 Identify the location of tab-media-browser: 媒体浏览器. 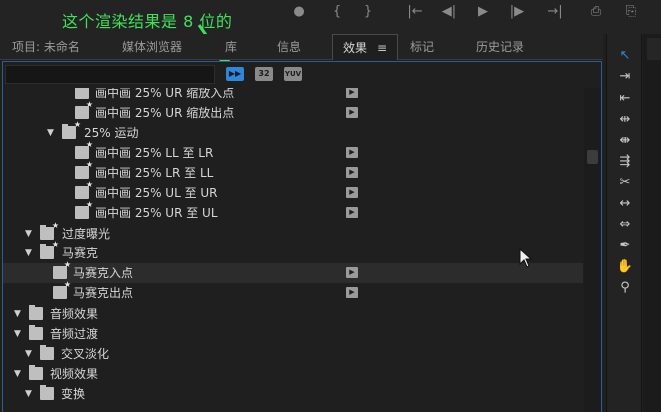
(152, 47).